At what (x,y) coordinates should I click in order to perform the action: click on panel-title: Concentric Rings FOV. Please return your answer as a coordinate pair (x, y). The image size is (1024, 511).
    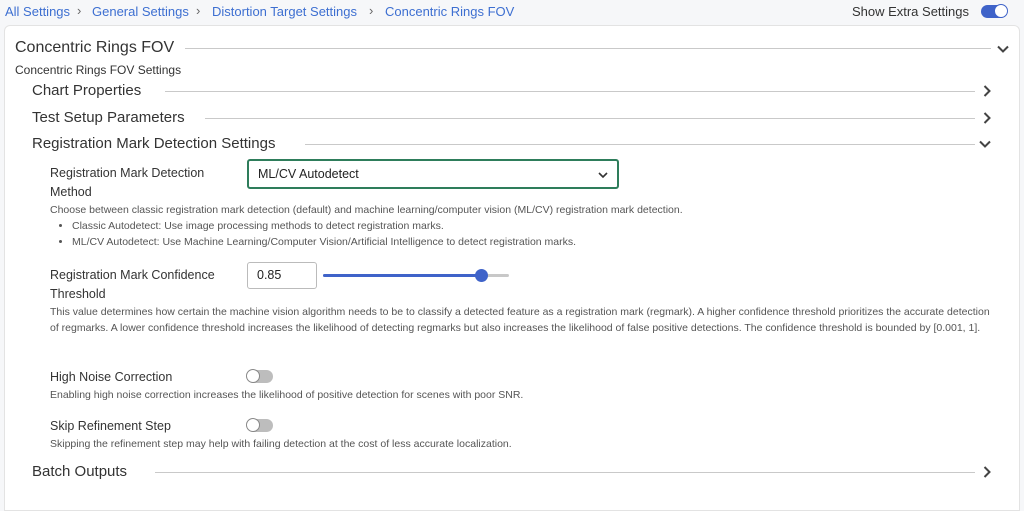
    Looking at the image, I should click on (100, 48).